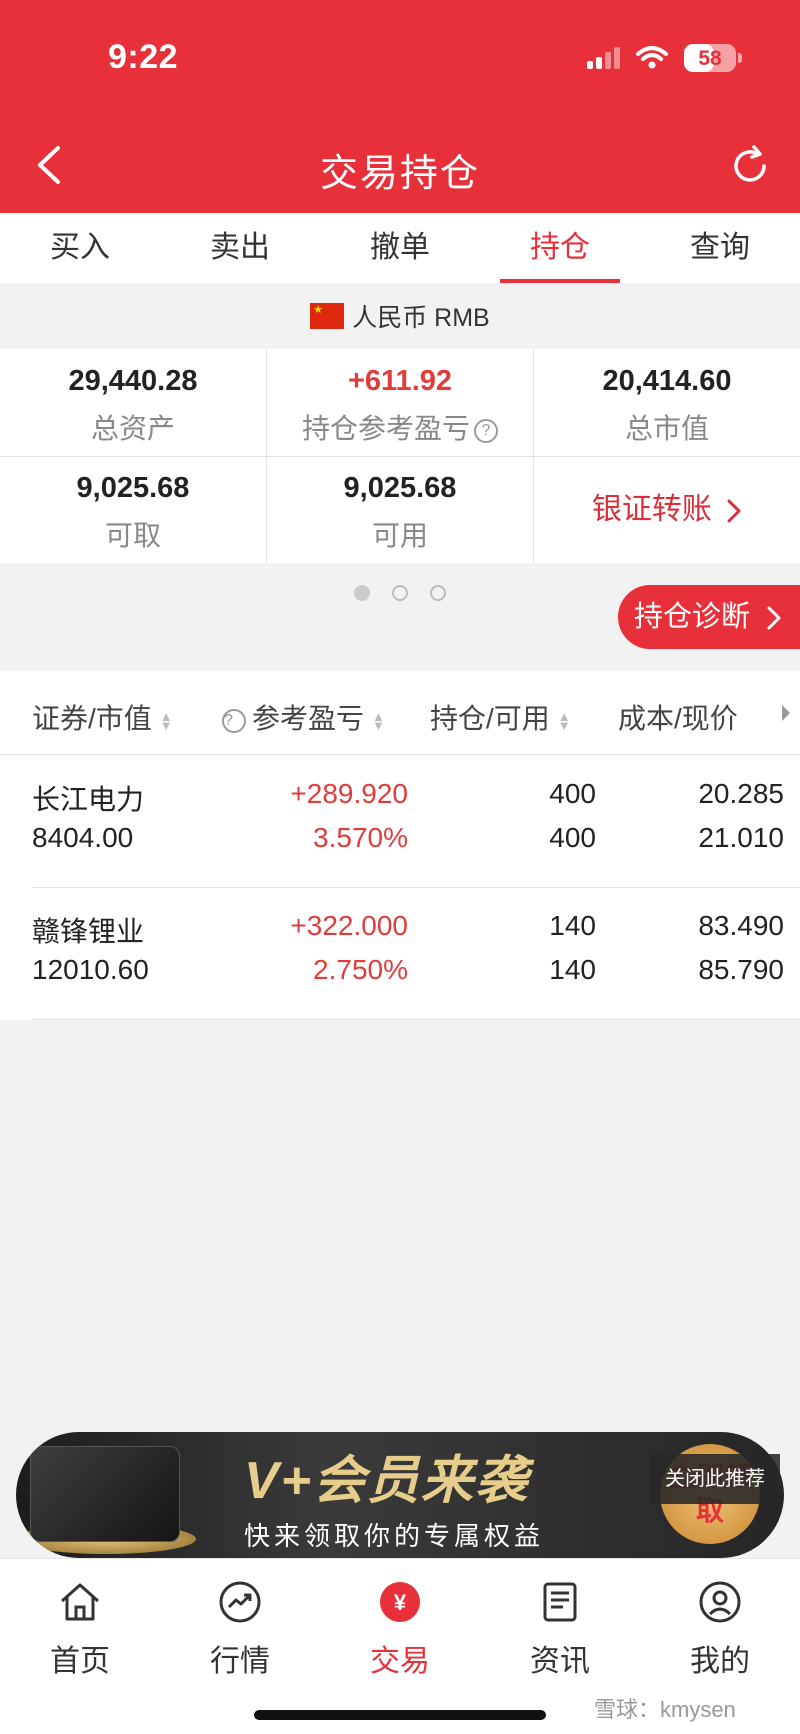  What do you see at coordinates (652, 57) in the screenshot?
I see `wifi-icon` at bounding box center [652, 57].